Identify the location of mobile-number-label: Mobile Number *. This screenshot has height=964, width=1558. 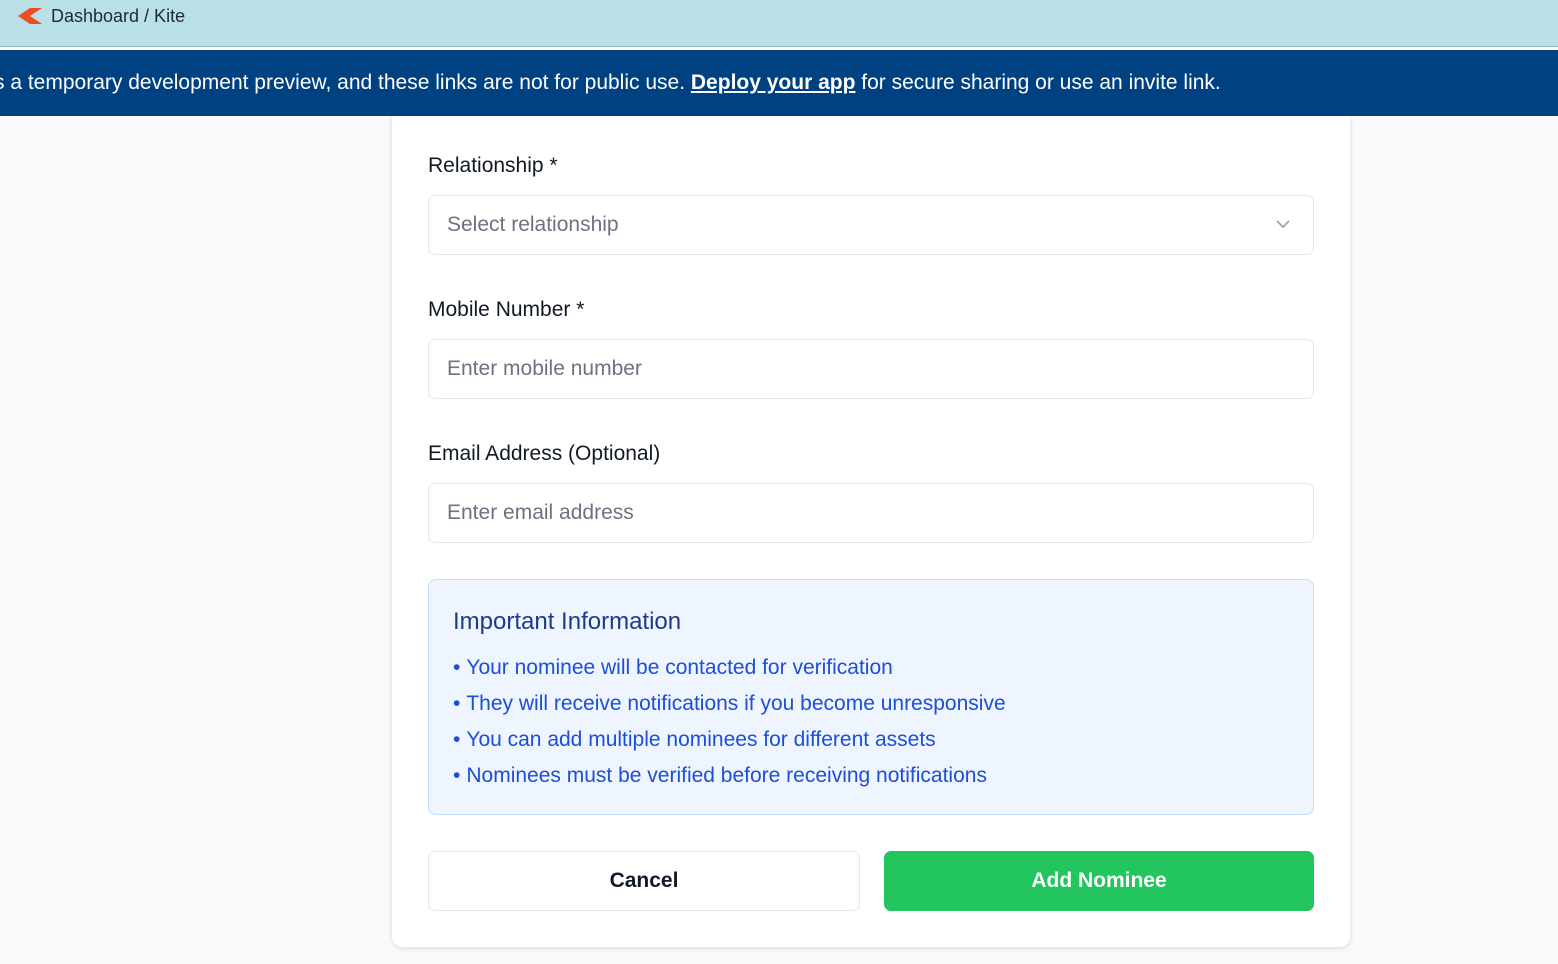
(506, 309).